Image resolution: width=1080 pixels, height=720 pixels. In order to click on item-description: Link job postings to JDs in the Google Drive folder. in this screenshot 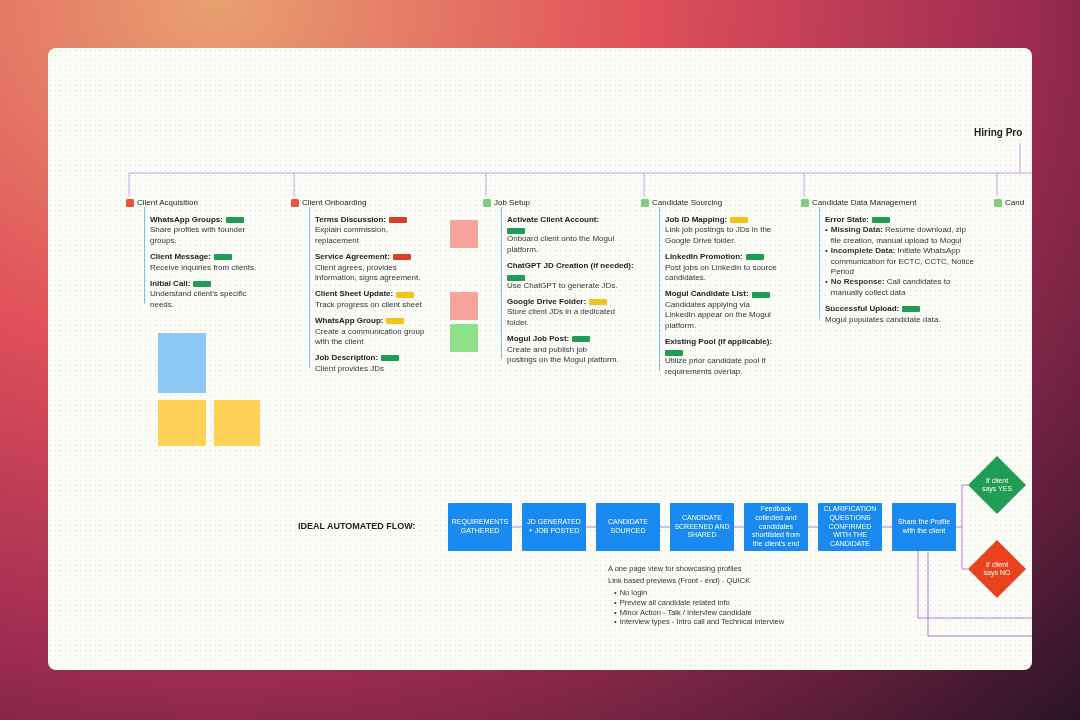, I will do `click(719, 236)`.